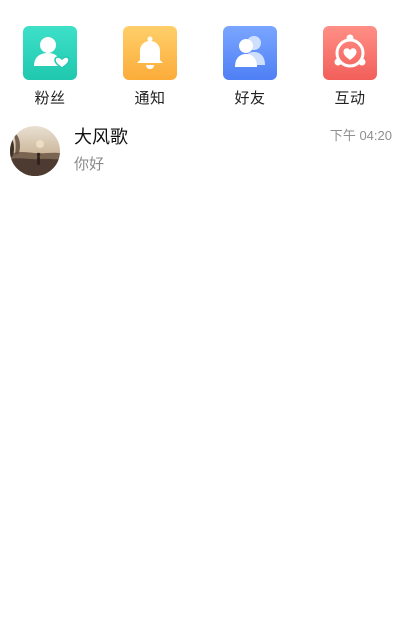  I want to click on conversation-item: 大风歌 你好 下午 04:20, so click(200, 152).